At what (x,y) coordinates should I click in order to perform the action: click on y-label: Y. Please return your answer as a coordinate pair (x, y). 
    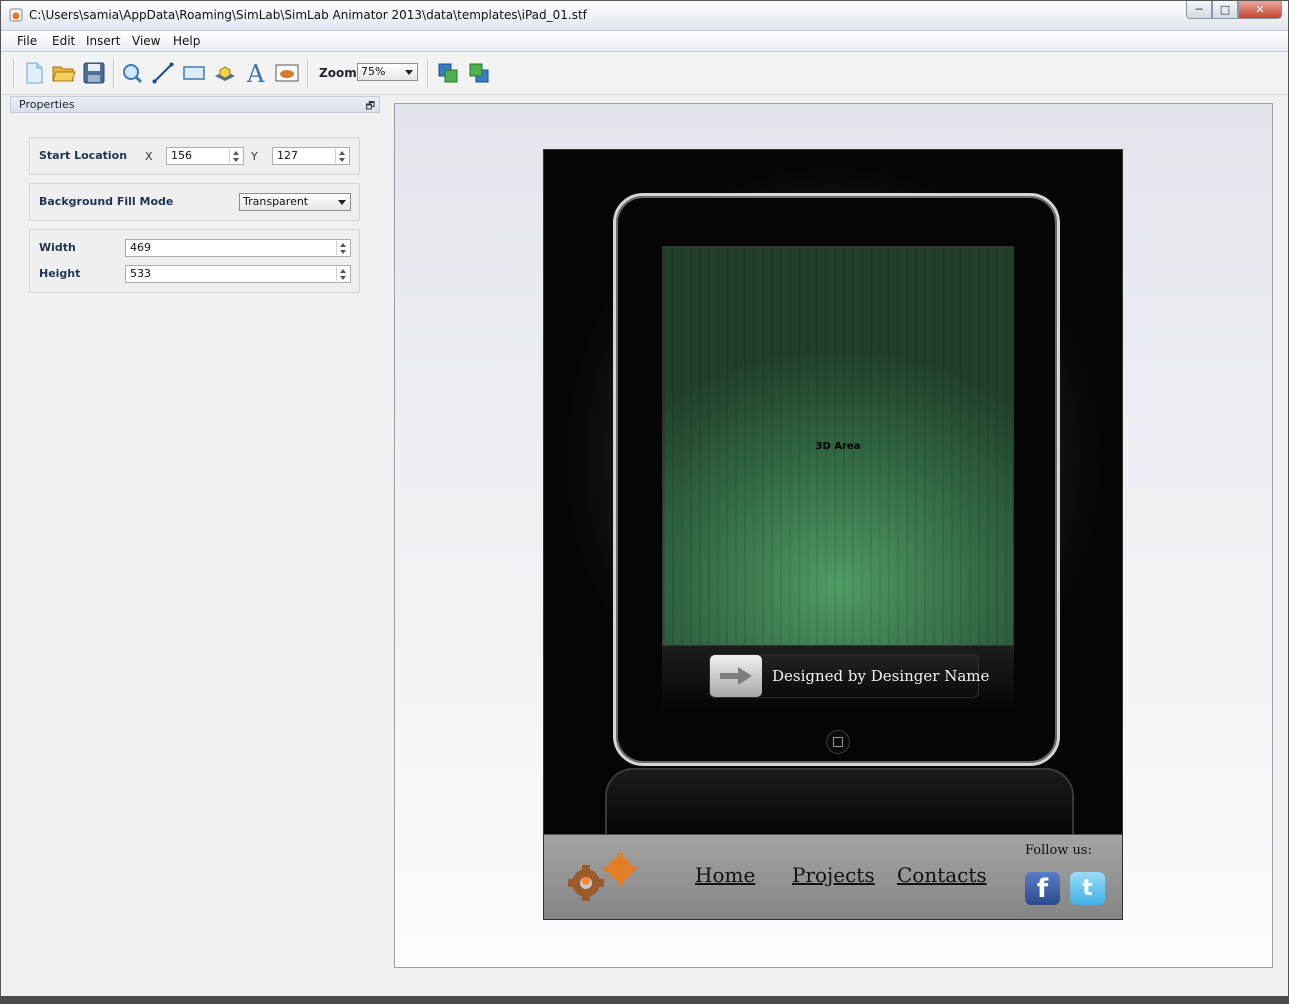
    Looking at the image, I should click on (254, 156).